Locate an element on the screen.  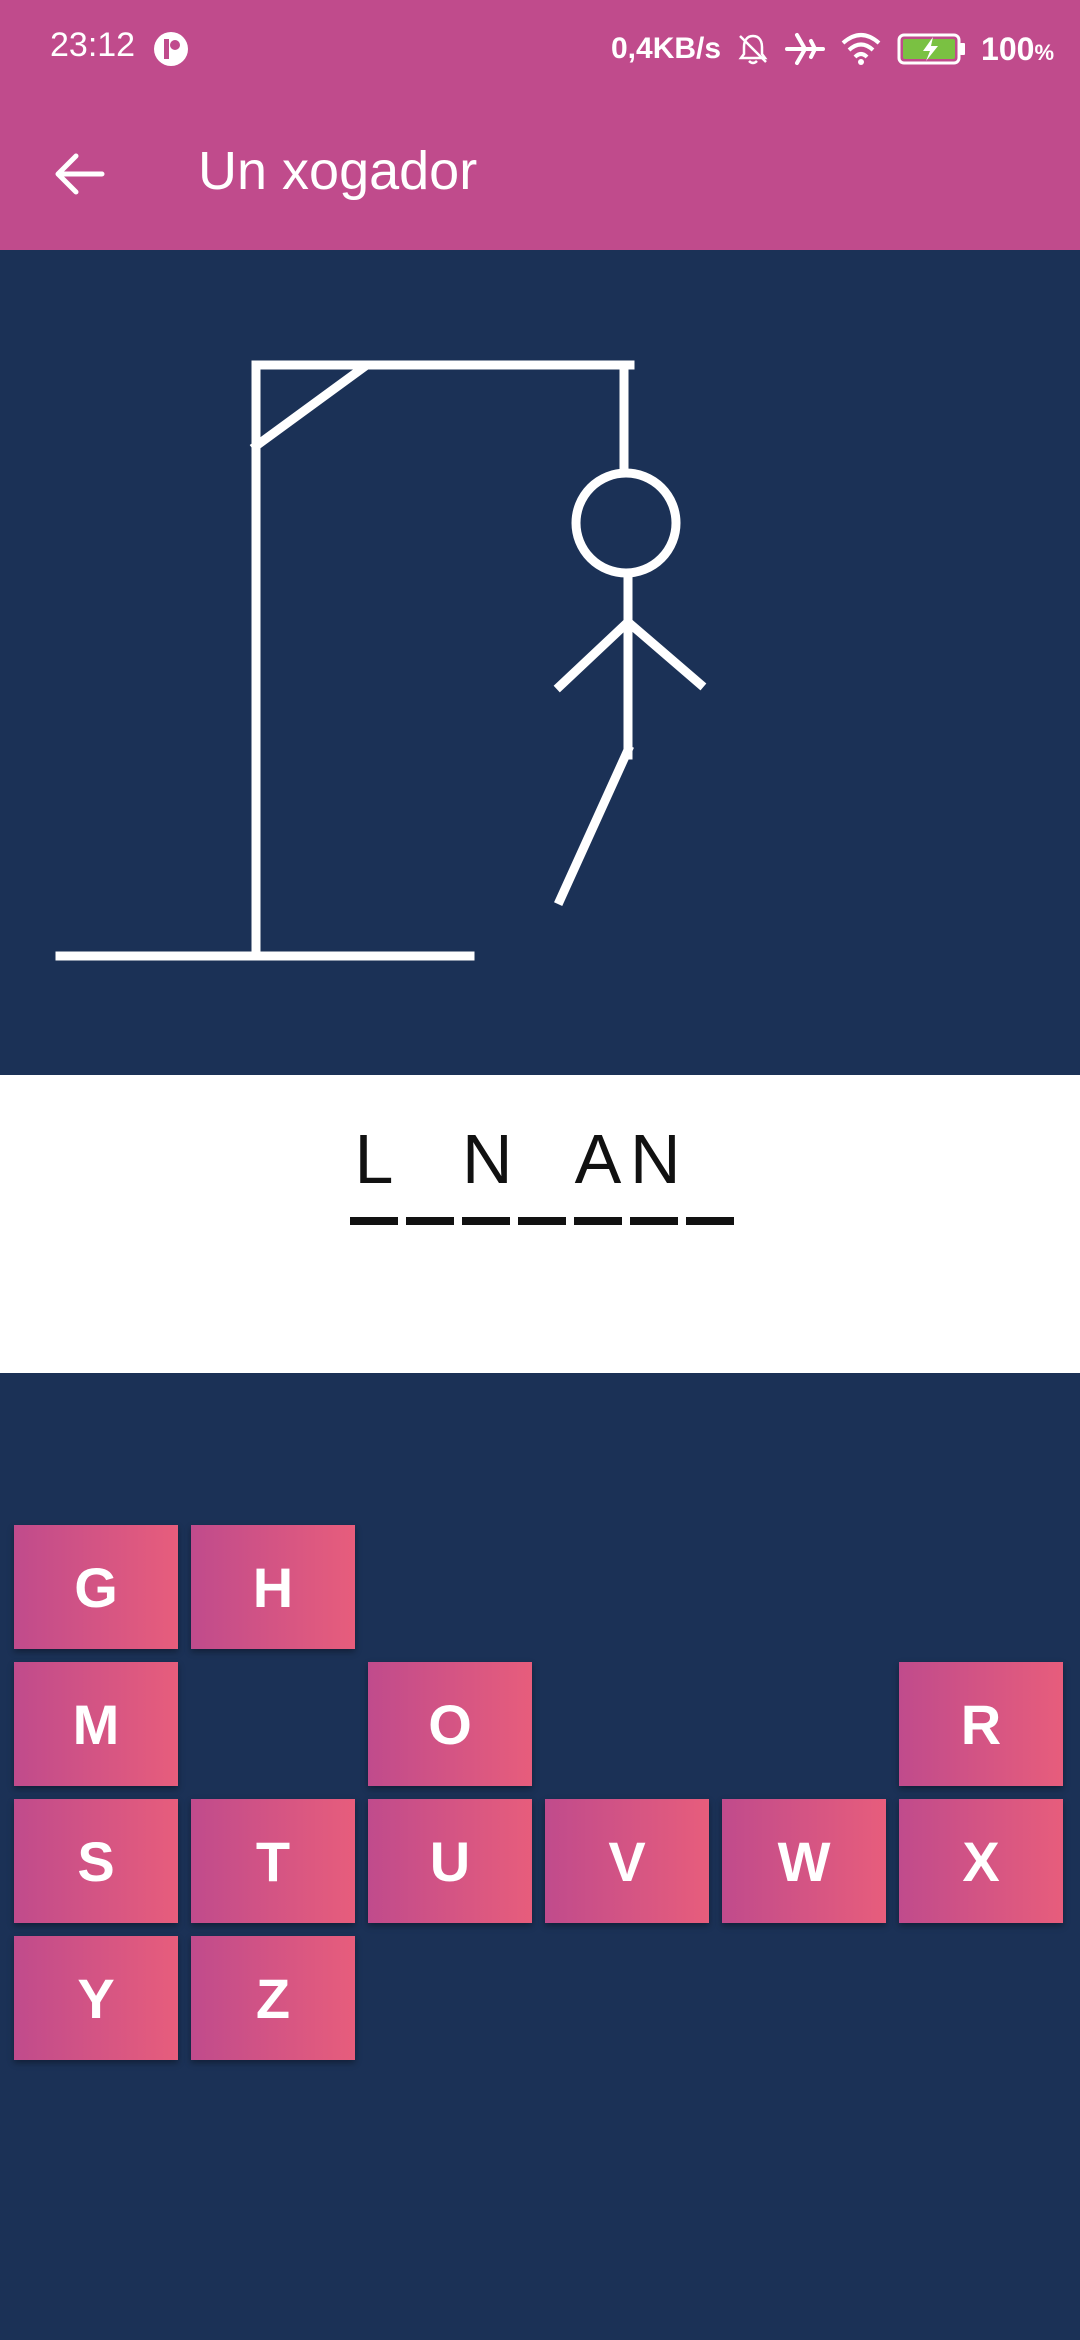
key-z: Z is located at coordinates (273, 1998).